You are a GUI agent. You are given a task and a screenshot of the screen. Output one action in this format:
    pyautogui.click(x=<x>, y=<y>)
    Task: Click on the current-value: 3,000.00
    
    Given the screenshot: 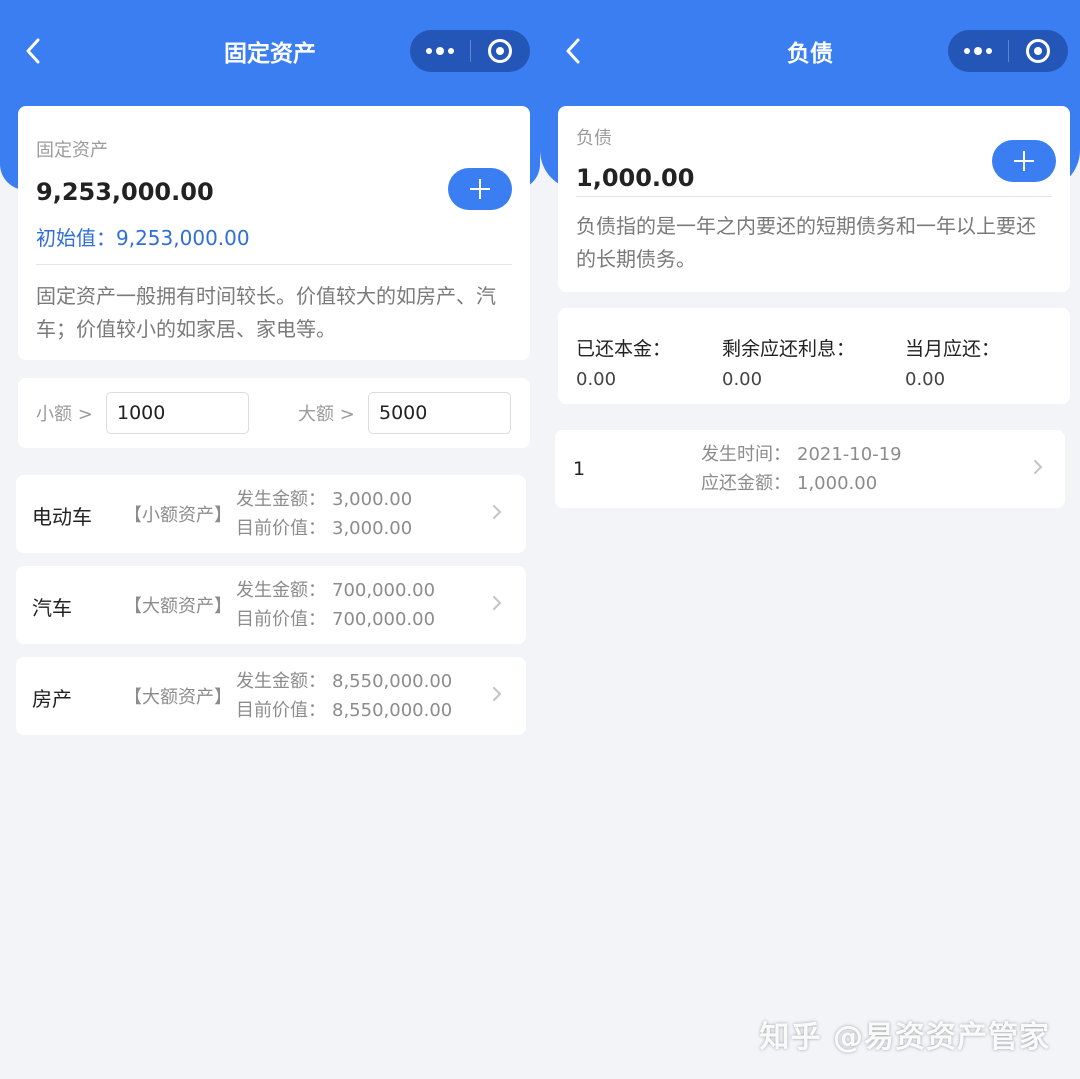 What is the action you would take?
    pyautogui.click(x=372, y=528)
    